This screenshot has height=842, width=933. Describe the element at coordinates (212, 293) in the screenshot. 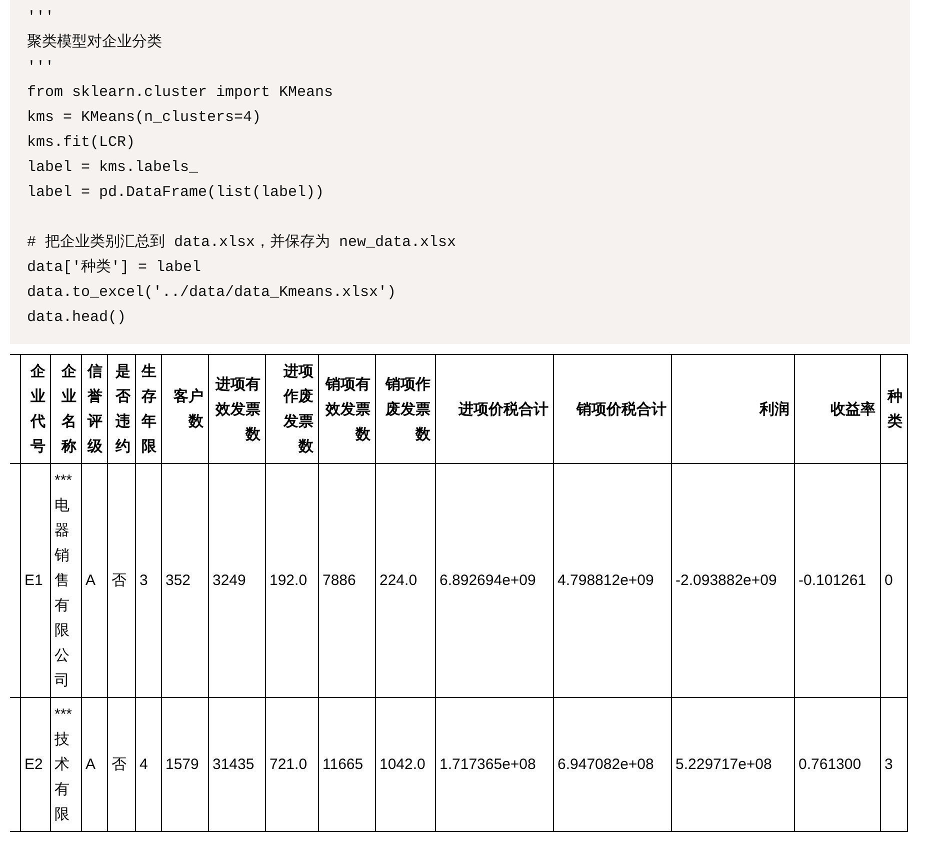

I see `code-line: data.to_excel('../data/data_Kmeans.xlsx')` at that location.